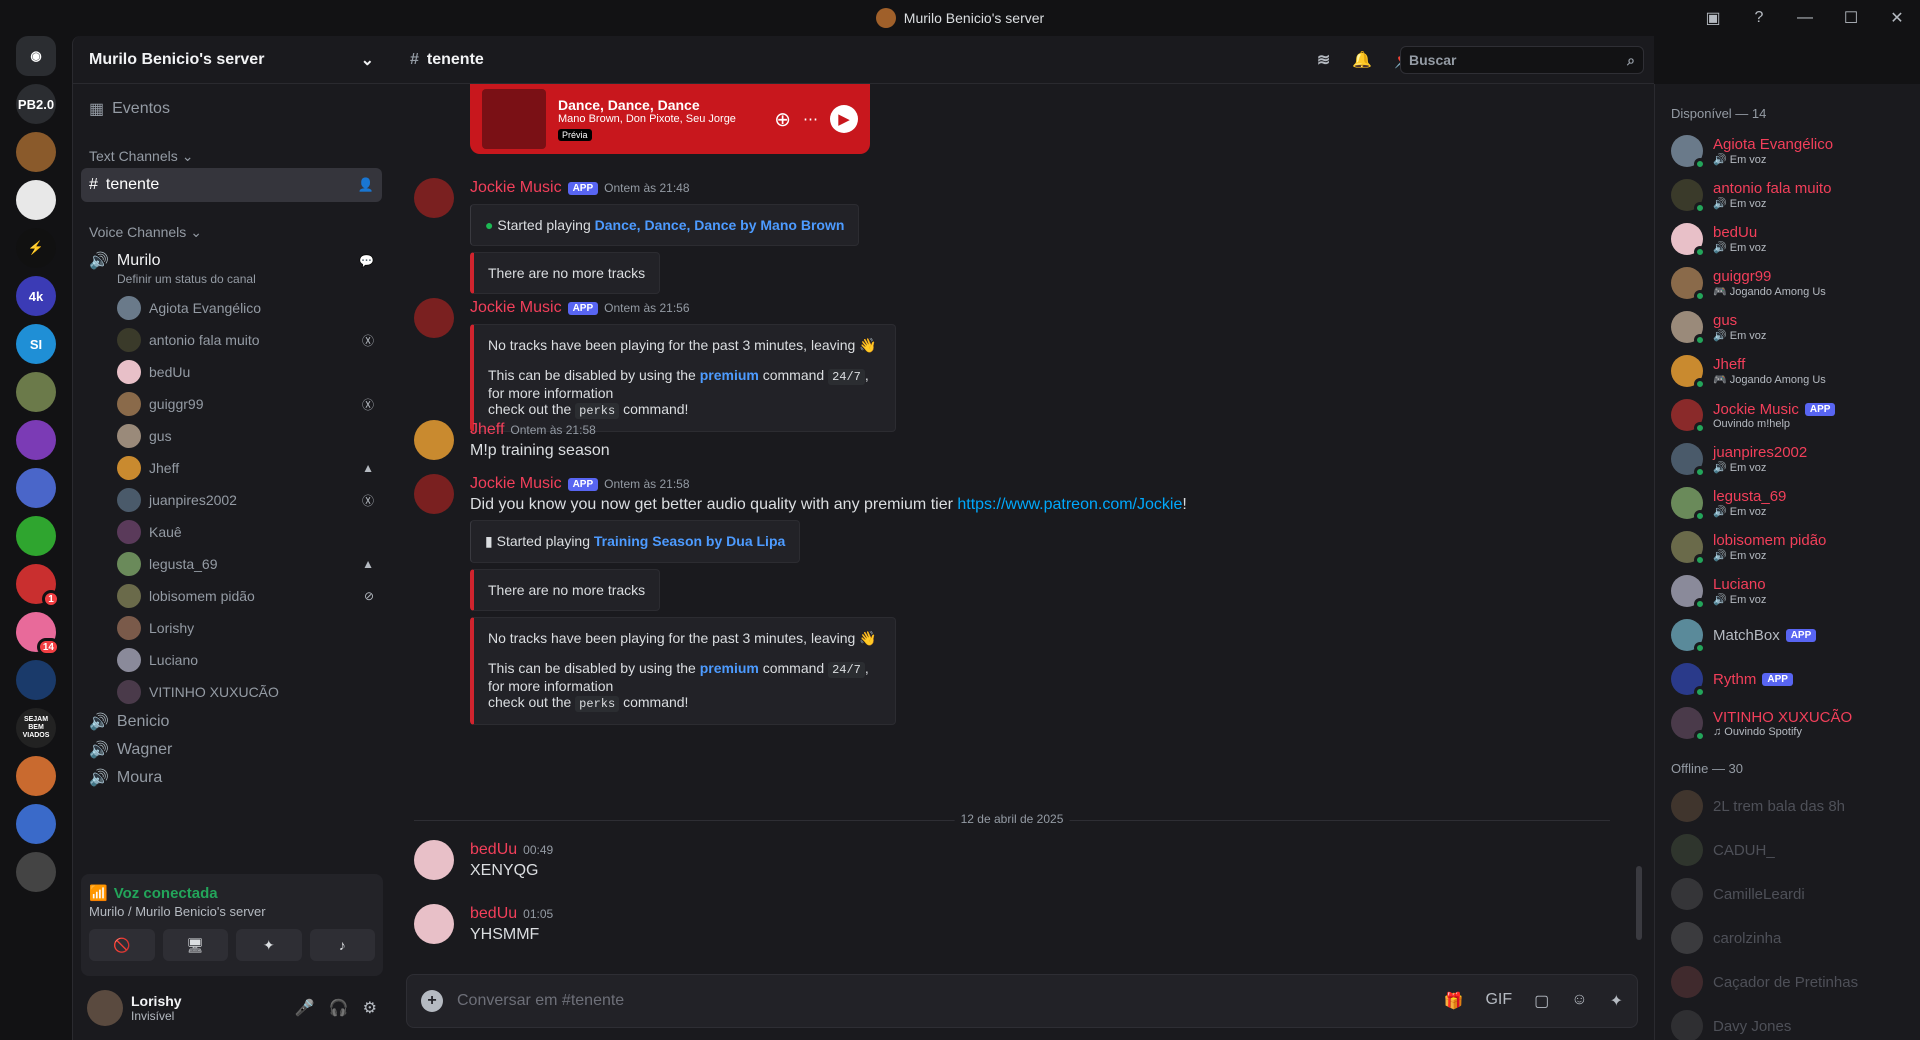 This screenshot has width=1920, height=1040. Describe the element at coordinates (487, 430) in the screenshot. I see `author: Jheff` at that location.